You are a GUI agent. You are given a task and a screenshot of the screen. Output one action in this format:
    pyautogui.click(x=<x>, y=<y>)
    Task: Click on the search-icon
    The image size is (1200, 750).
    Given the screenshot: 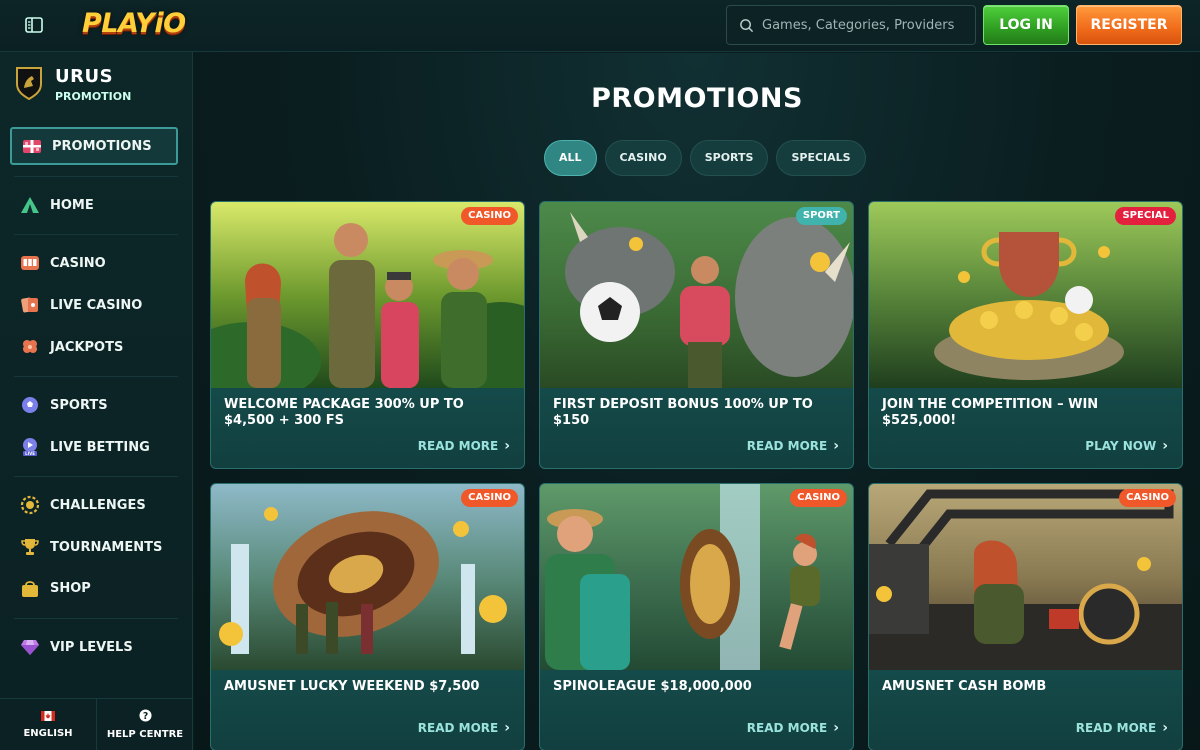 What is the action you would take?
    pyautogui.click(x=747, y=25)
    